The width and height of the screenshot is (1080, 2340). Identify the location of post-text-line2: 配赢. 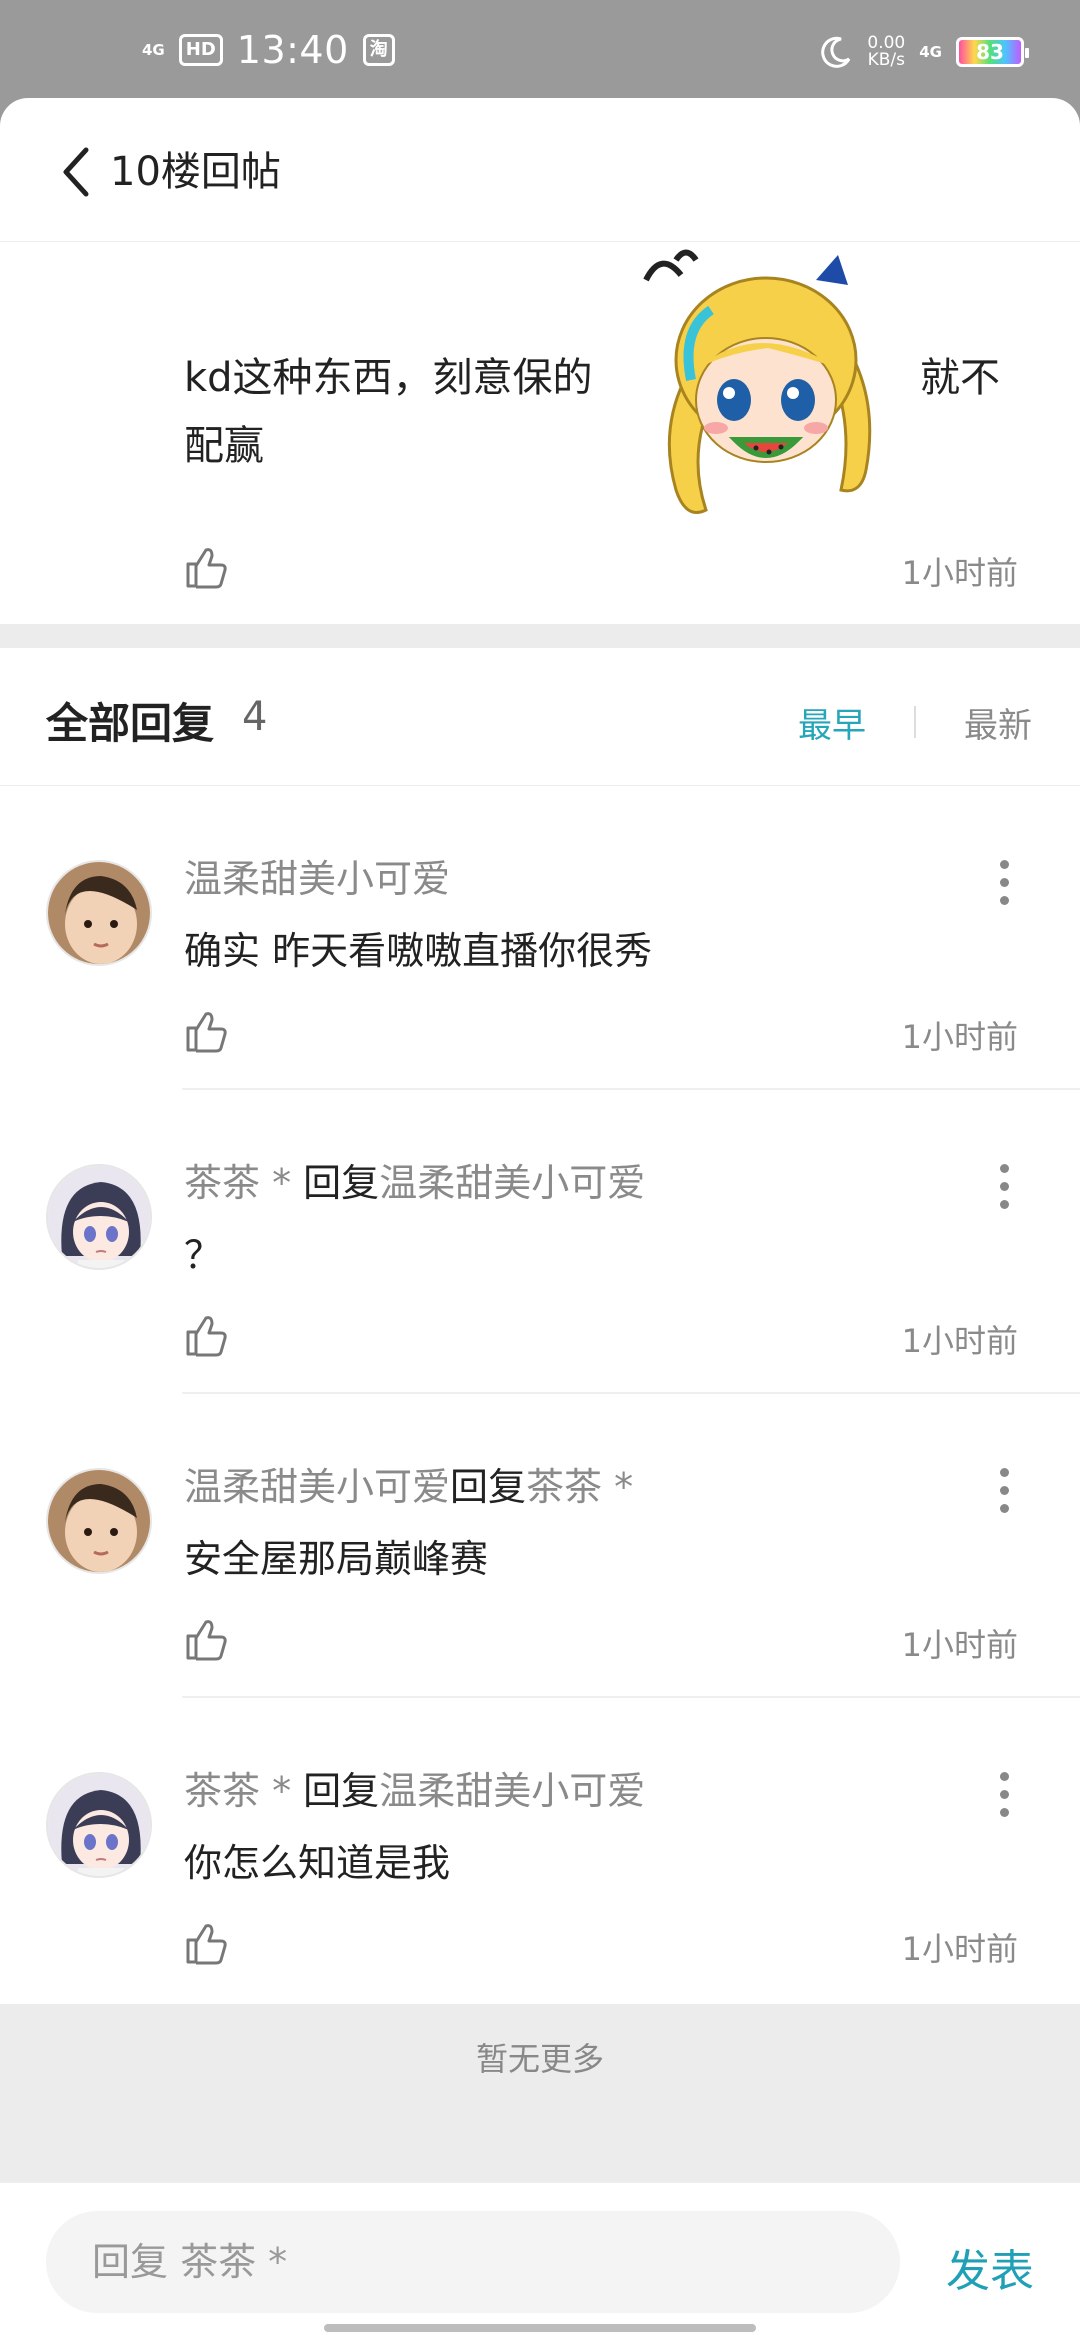
(224, 446).